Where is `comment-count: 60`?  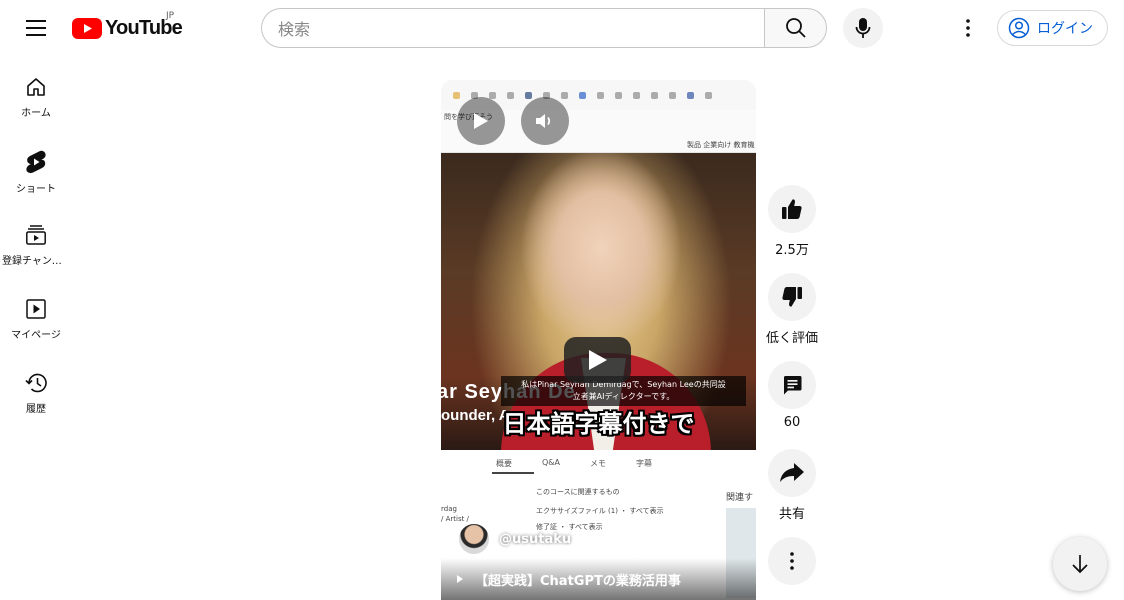 comment-count: 60 is located at coordinates (792, 422).